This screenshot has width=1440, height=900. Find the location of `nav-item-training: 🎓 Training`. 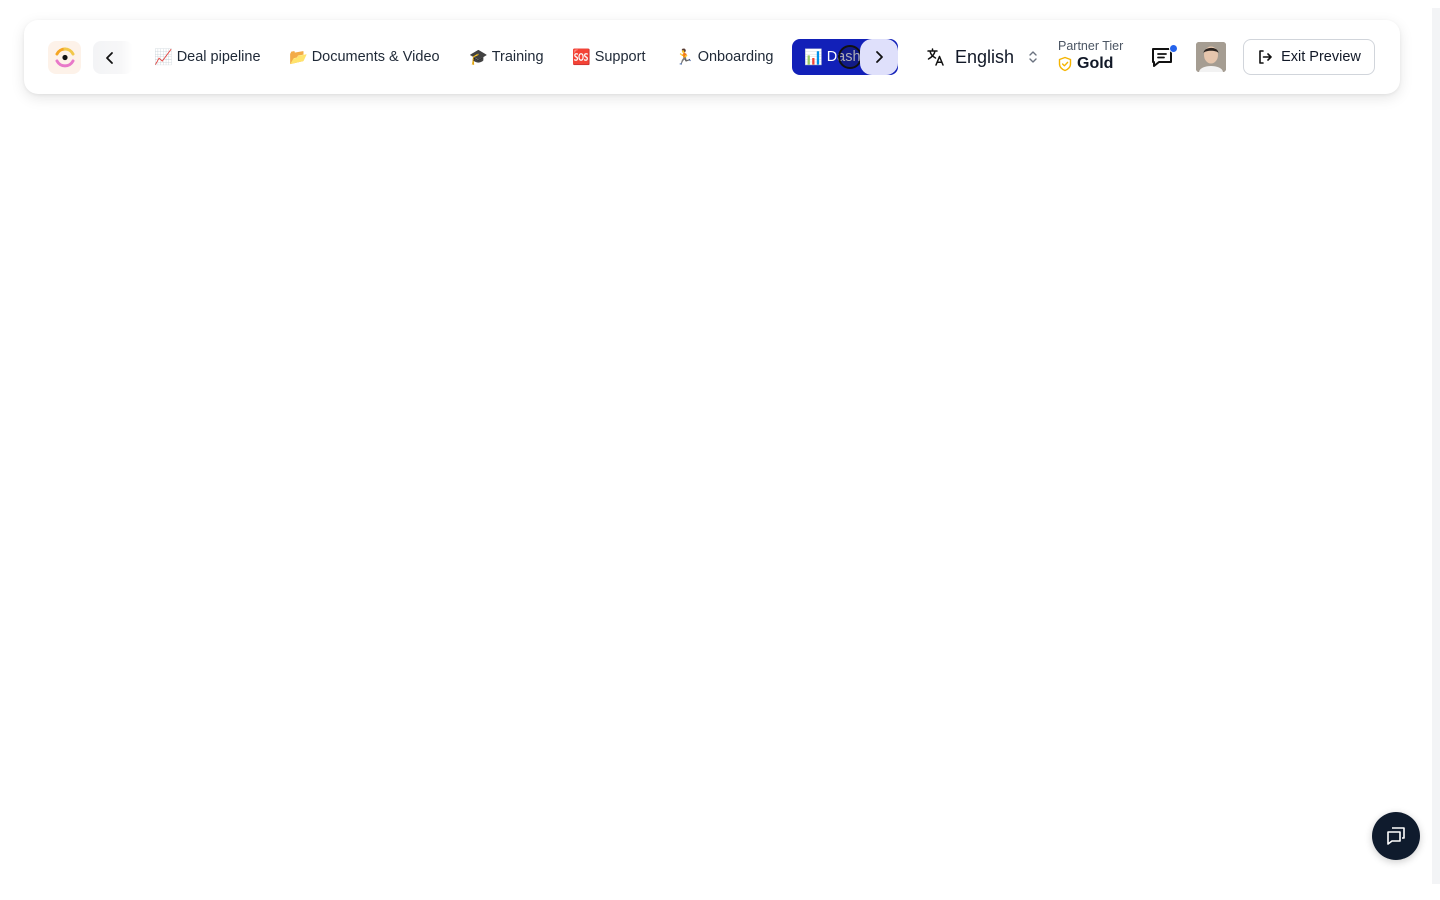

nav-item-training: 🎓 Training is located at coordinates (506, 57).